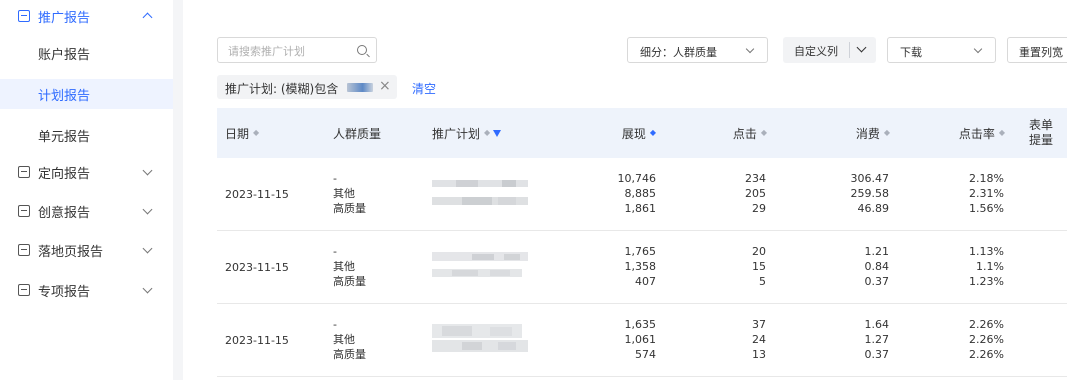  Describe the element at coordinates (237, 133) in the screenshot. I see `column-header-label: 日期` at that location.